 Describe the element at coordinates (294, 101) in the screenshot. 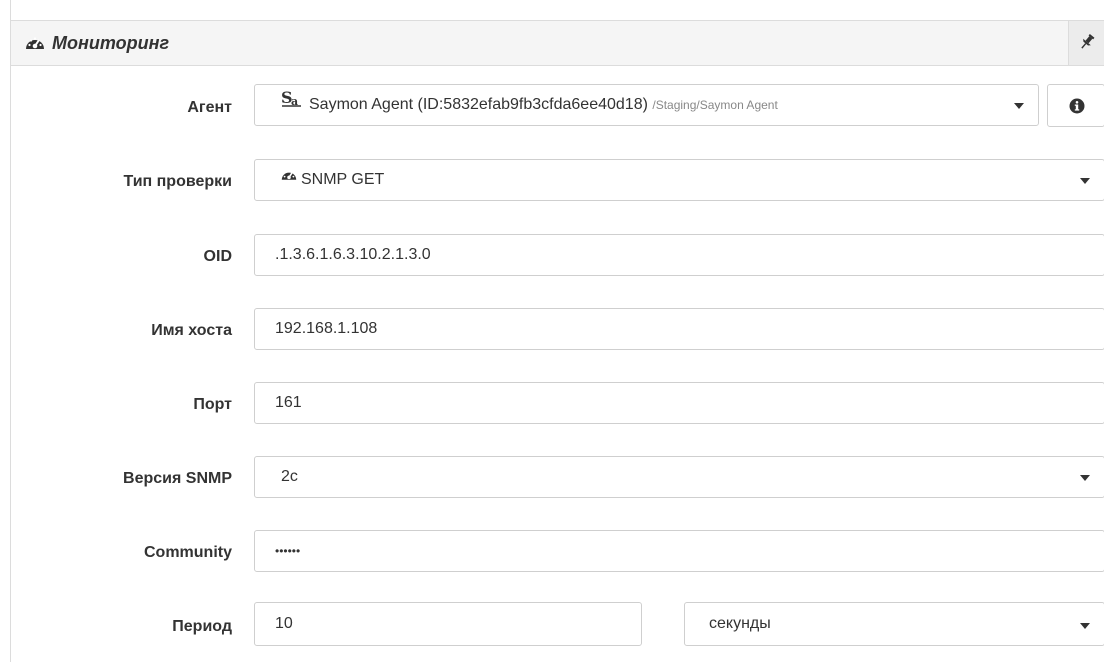

I see `svg-text: a` at that location.